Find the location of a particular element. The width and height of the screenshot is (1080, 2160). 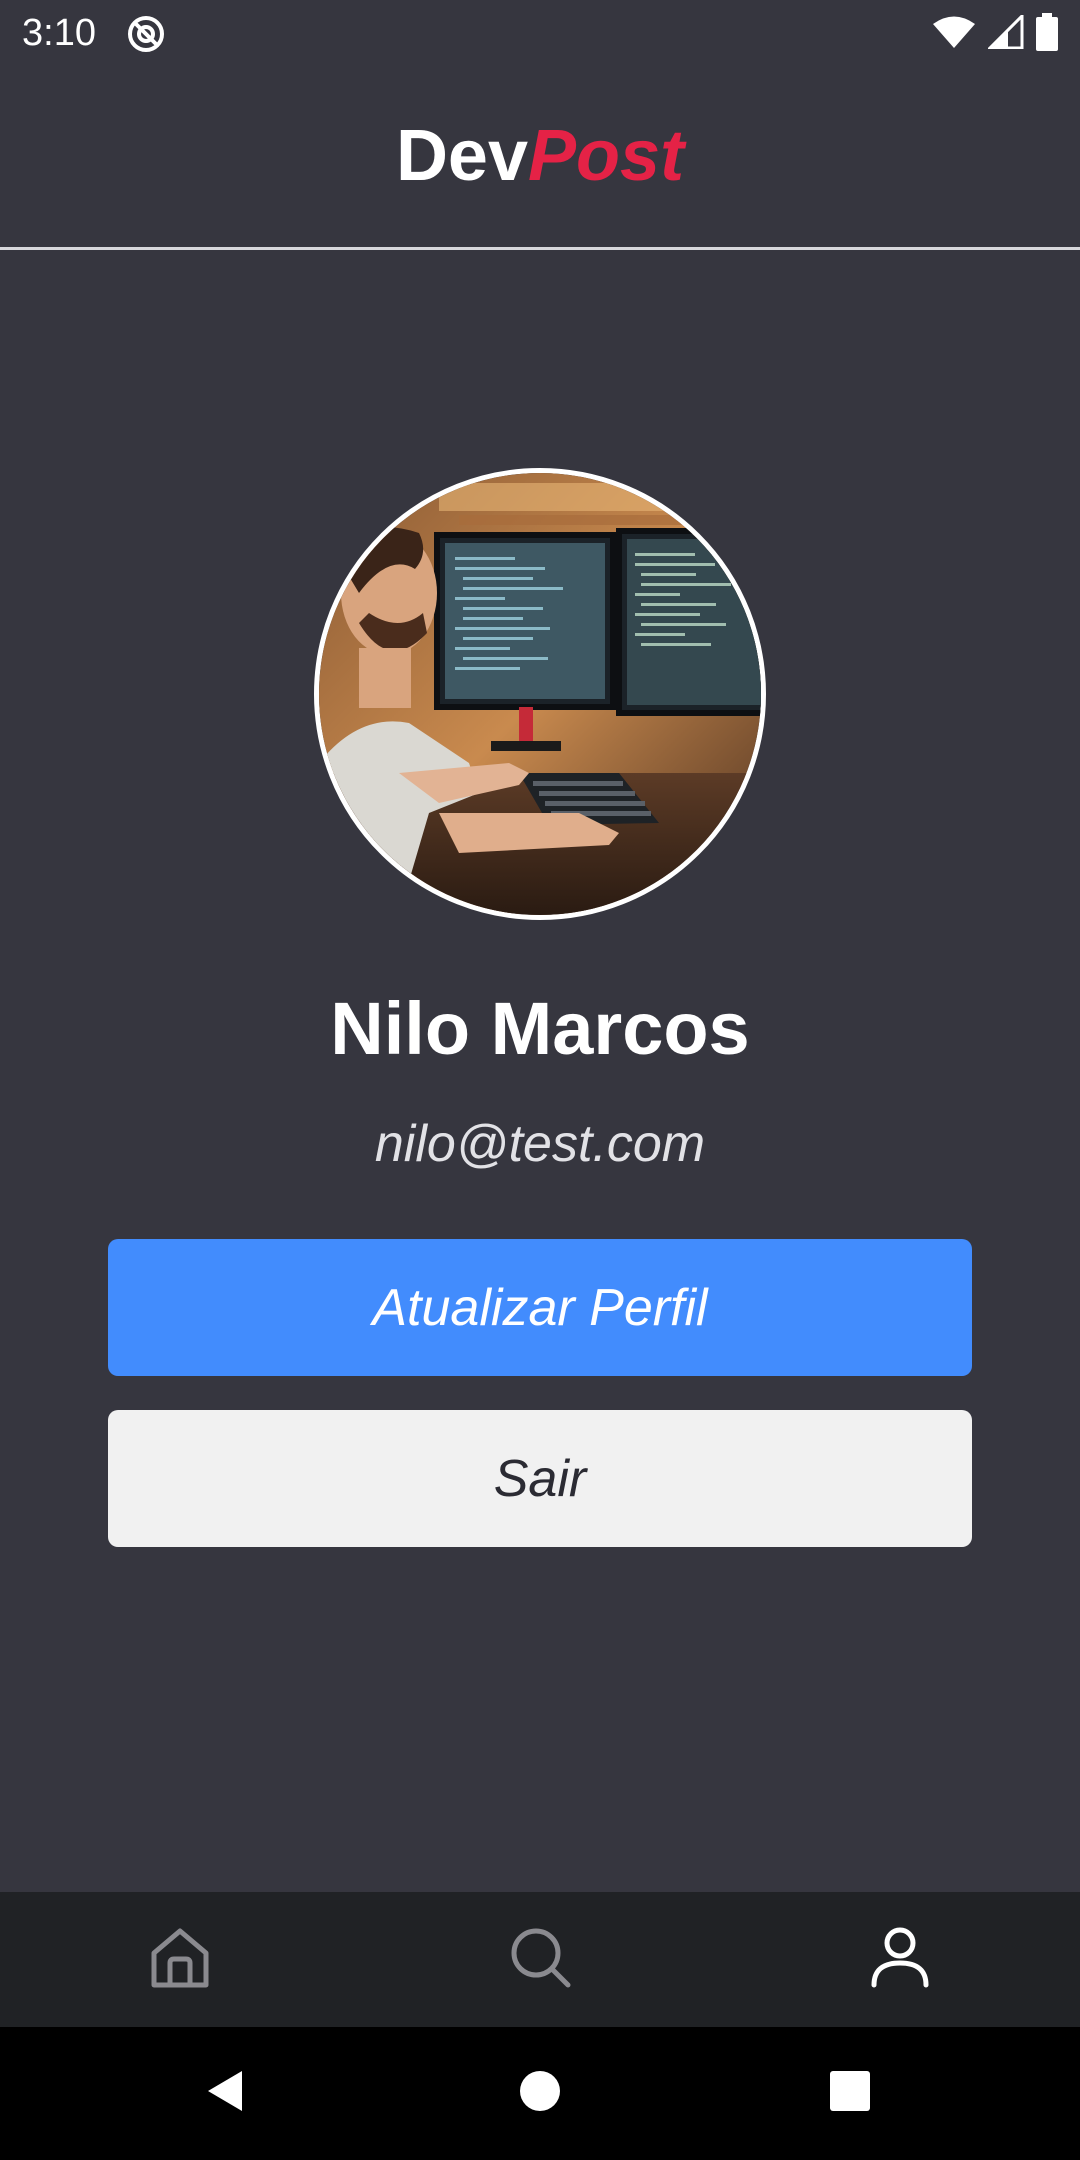

app-header: DevPost is located at coordinates (540, 158).